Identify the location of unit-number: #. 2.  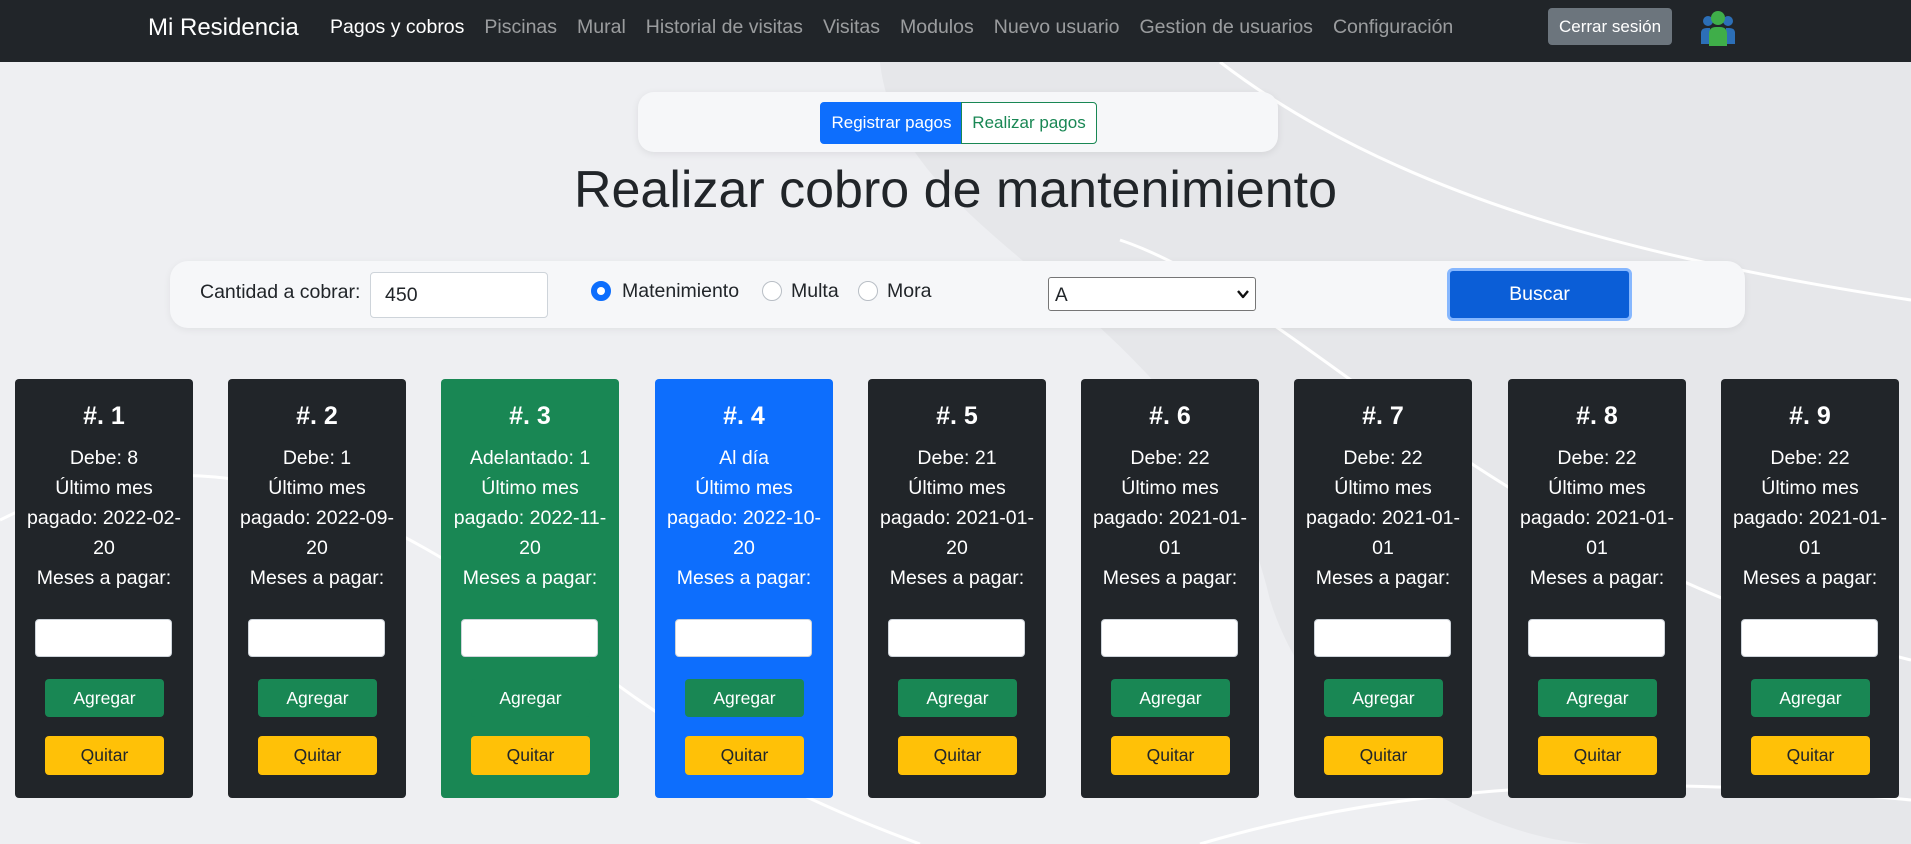
(317, 416).